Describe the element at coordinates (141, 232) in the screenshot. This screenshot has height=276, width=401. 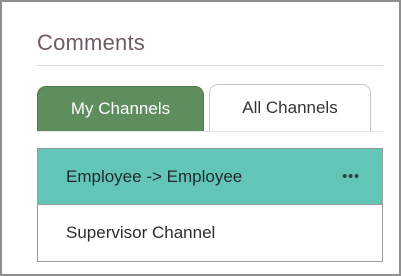
I see `channel-item-label: Supervisor Channel` at that location.